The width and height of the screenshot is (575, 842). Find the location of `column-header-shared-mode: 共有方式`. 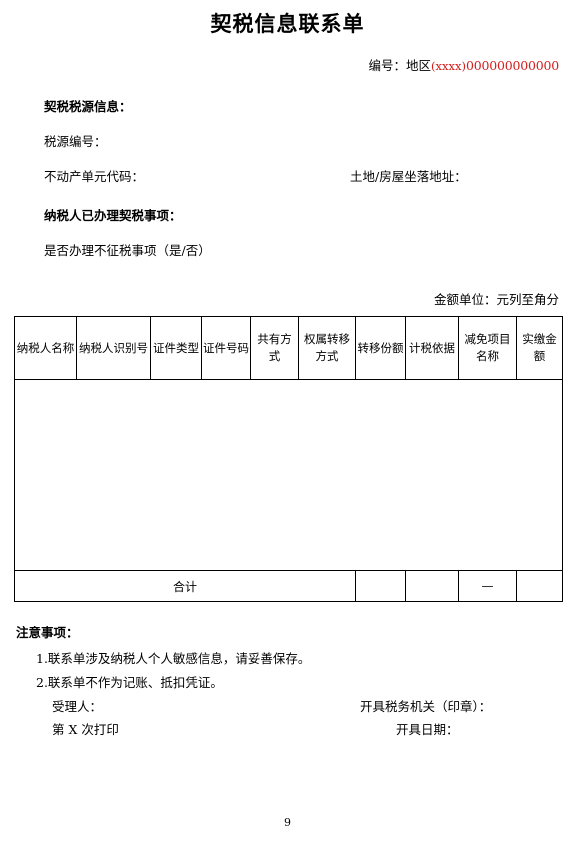

column-header-shared-mode: 共有方式 is located at coordinates (274, 348).